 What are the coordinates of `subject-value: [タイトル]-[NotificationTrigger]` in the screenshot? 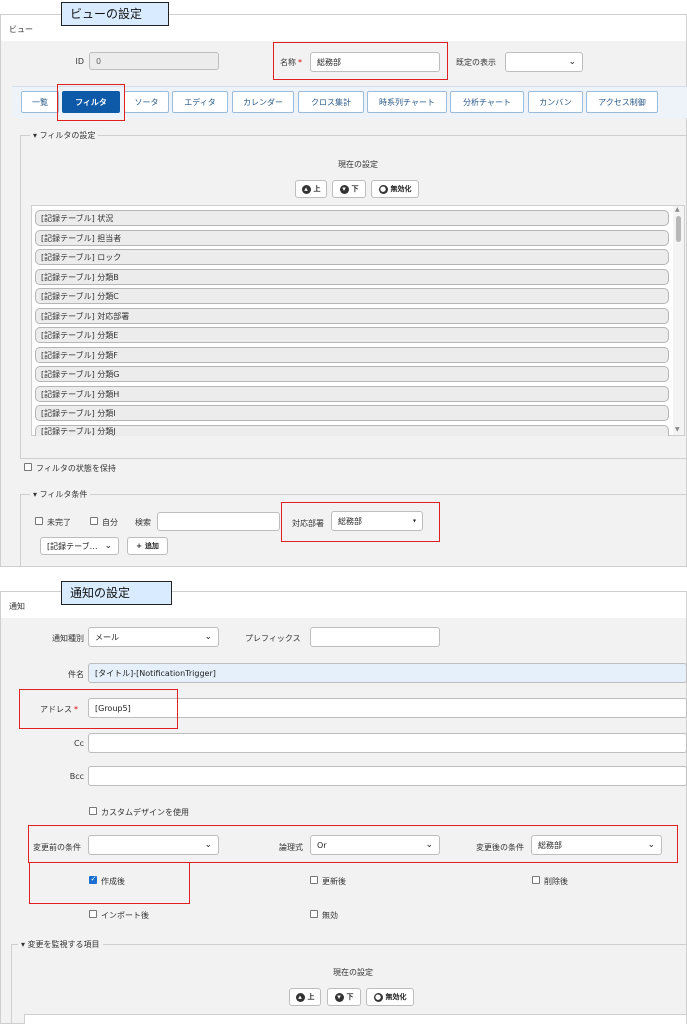 It's located at (155, 673).